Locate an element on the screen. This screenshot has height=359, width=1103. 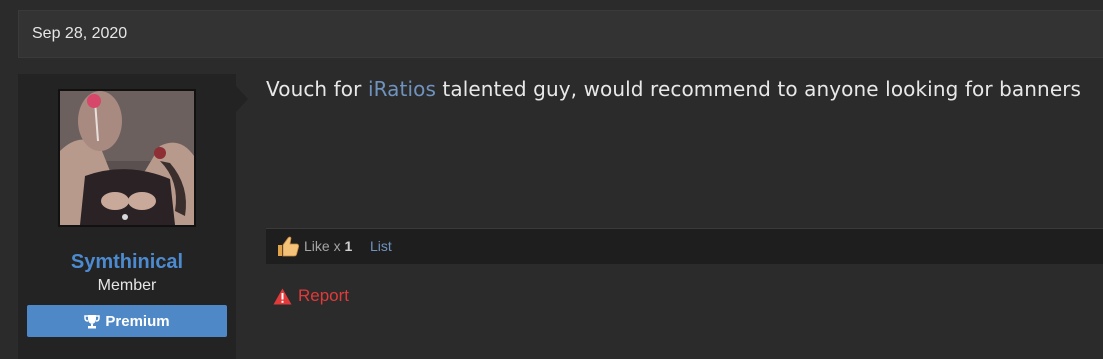
username: Symthinical is located at coordinates (127, 262).